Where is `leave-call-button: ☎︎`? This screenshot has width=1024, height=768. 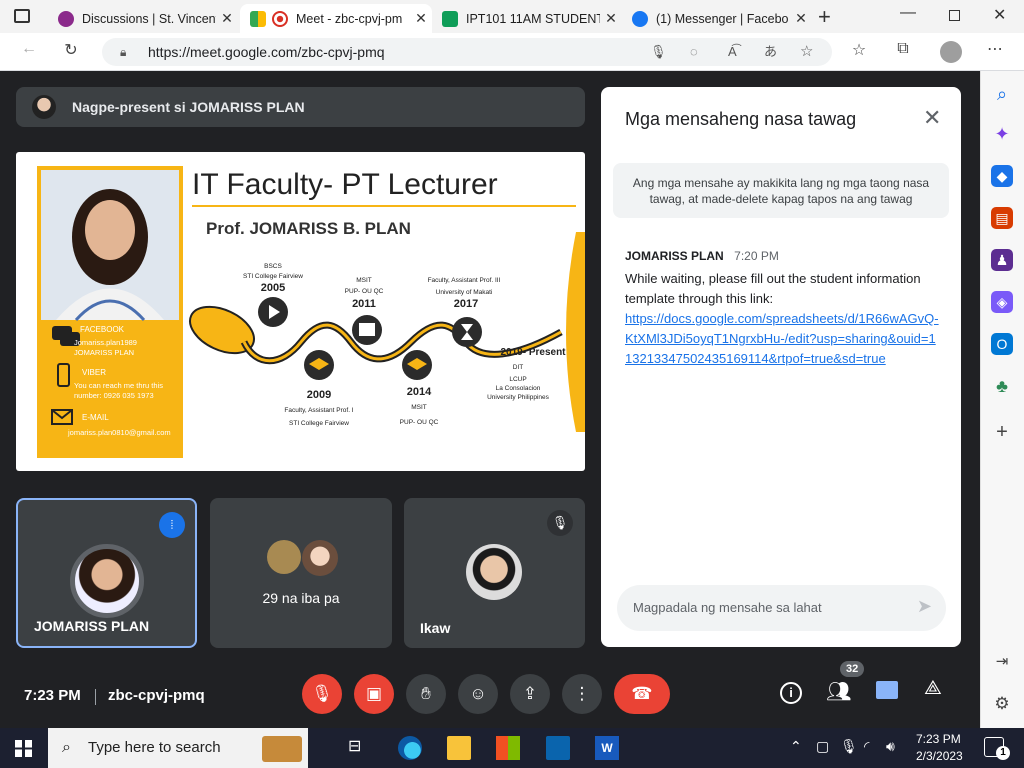 leave-call-button: ☎︎ is located at coordinates (642, 694).